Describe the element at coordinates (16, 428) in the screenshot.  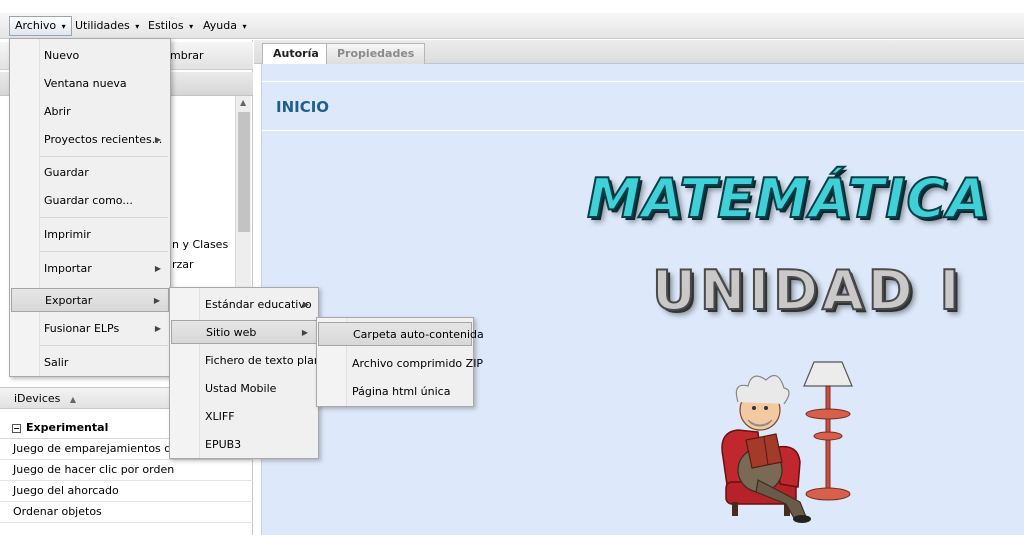
I see `collapse-icon: −` at that location.